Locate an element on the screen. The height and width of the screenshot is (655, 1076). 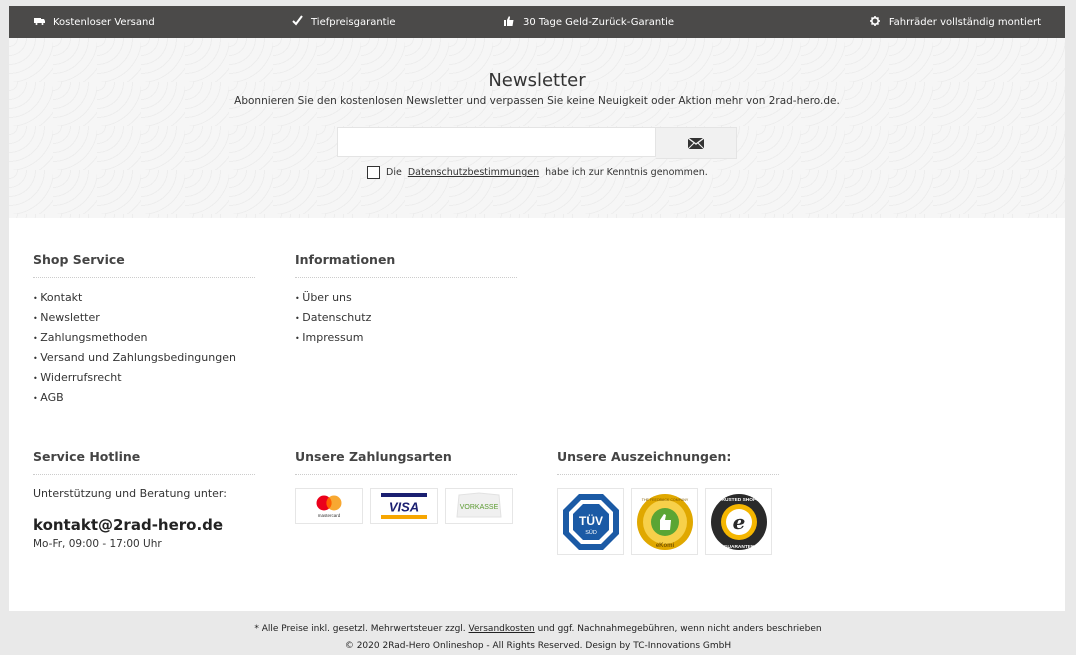
footer-awards: Unsere Auszeichnungen: TÜV SÜD THE FEEDB is located at coordinates (668, 502).